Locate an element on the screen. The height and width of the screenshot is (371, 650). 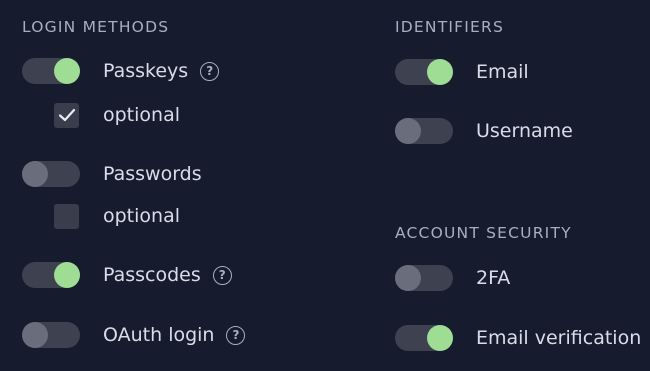
passcodes-toggle is located at coordinates (51, 275).